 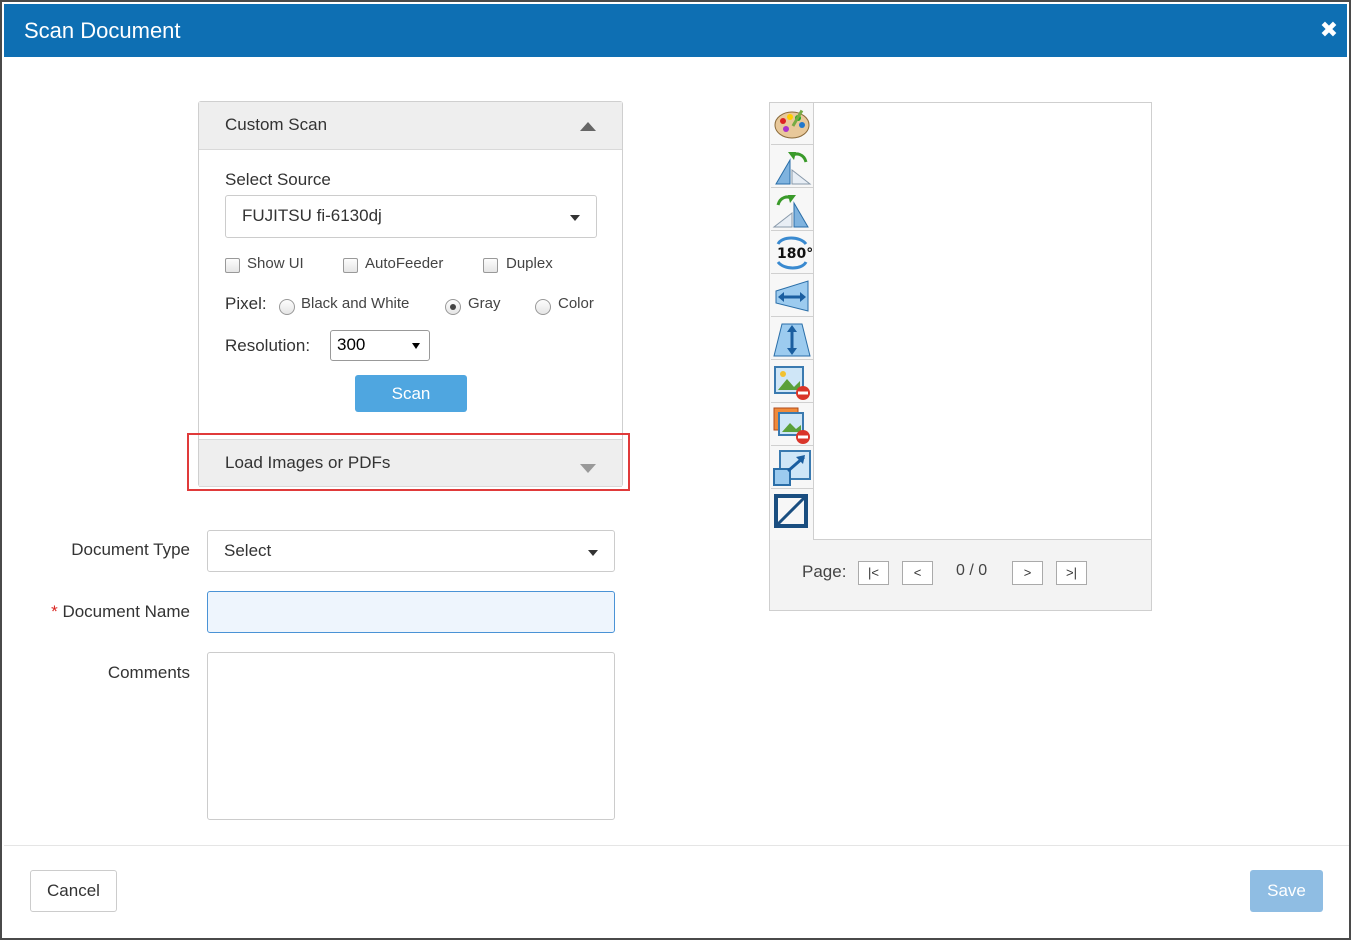 What do you see at coordinates (351, 344) in the screenshot?
I see `resolution-value: 300` at bounding box center [351, 344].